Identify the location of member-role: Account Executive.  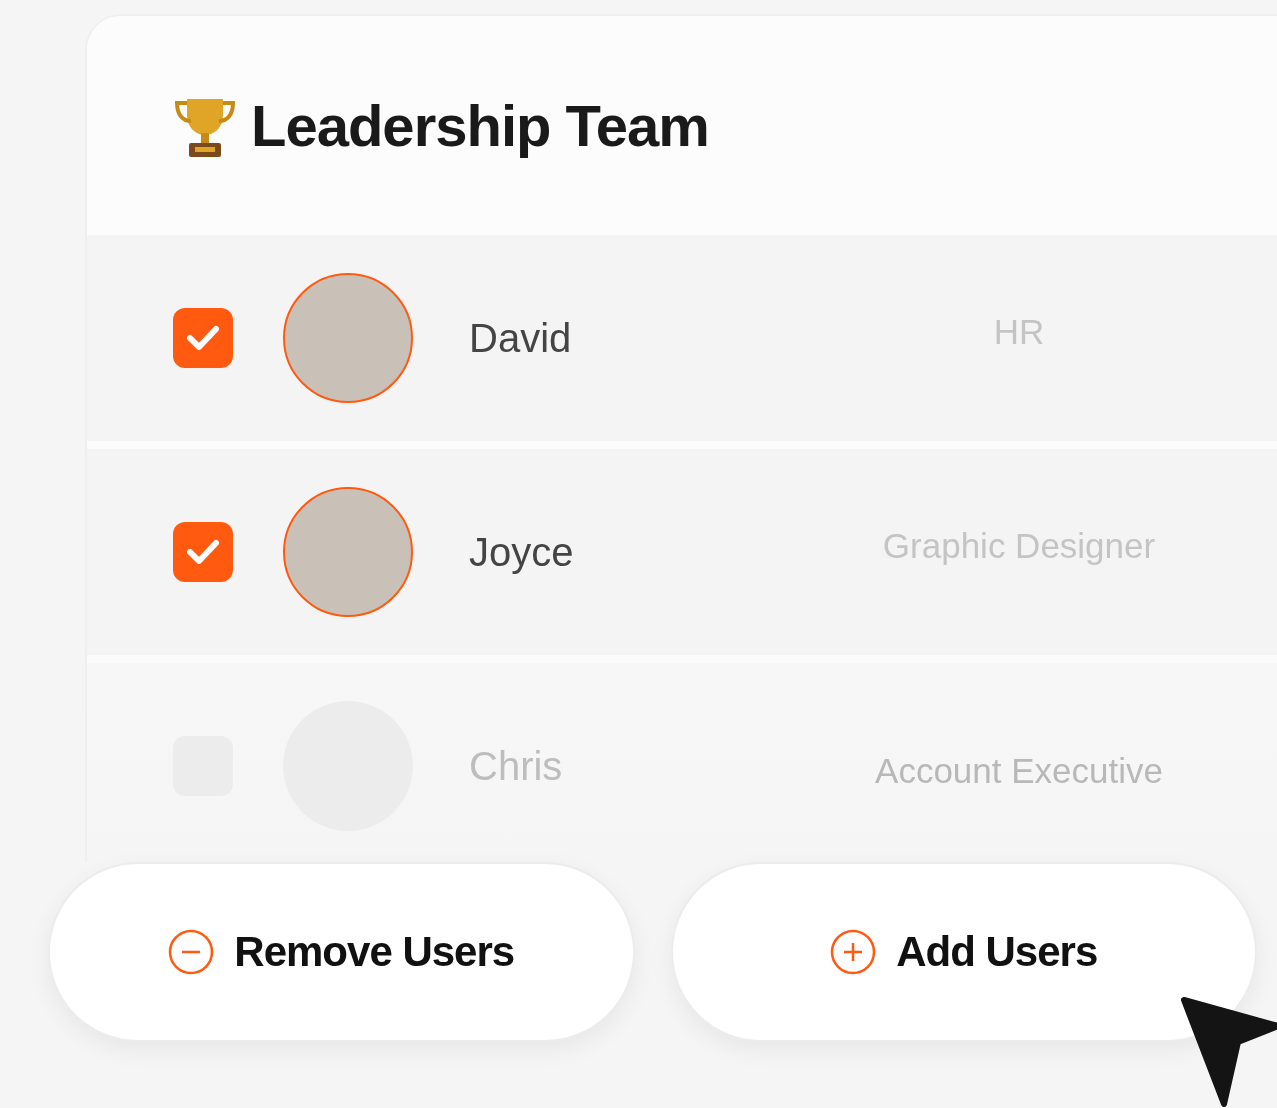
(1019, 771).